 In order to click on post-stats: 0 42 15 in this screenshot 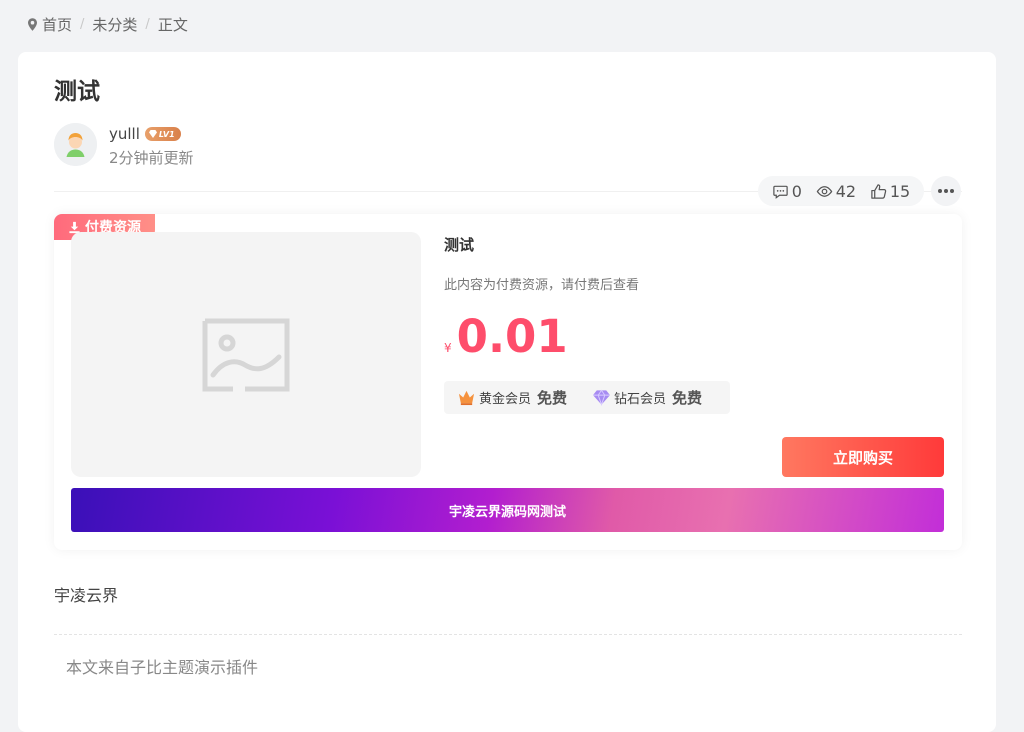, I will do `click(841, 191)`.